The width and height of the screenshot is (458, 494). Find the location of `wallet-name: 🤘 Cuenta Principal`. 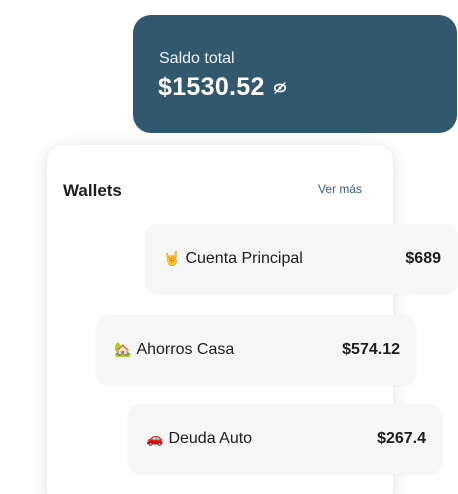

wallet-name: 🤘 Cuenta Principal is located at coordinates (233, 259).